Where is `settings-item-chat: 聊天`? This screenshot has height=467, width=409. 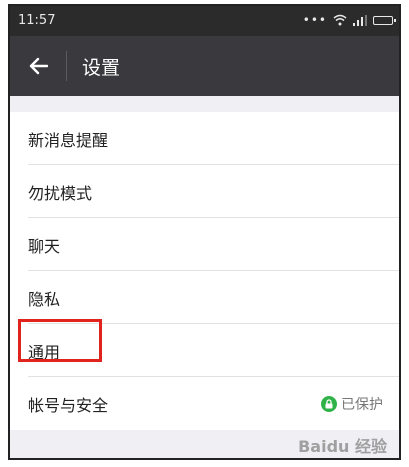
settings-item-chat: 聊天 is located at coordinates (204, 244).